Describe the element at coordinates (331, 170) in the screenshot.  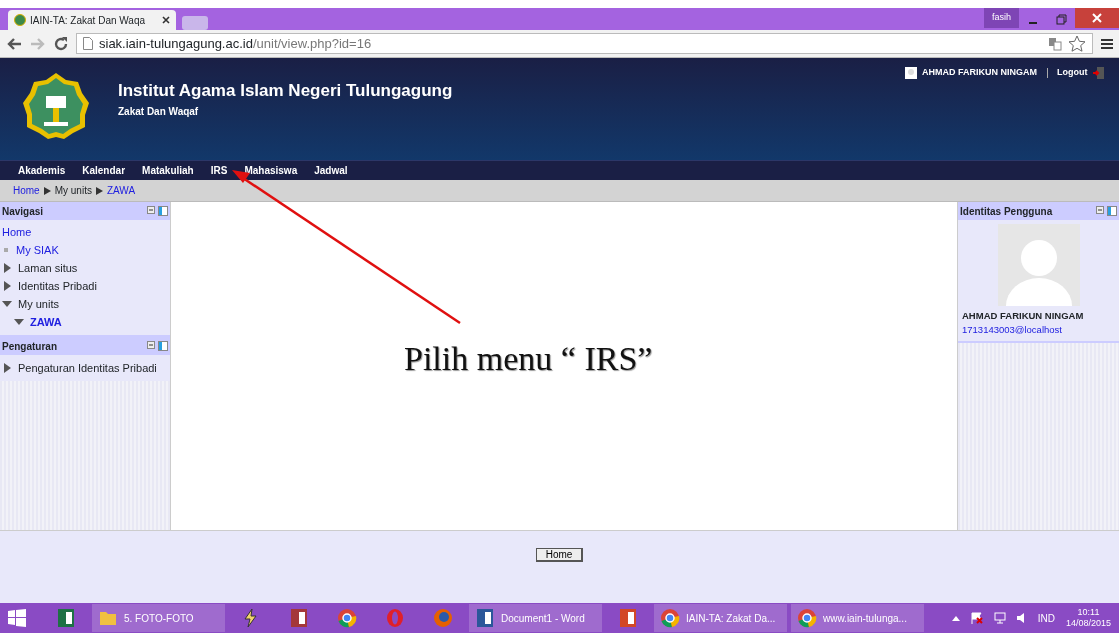
I see `menu-item: Jadwal` at that location.